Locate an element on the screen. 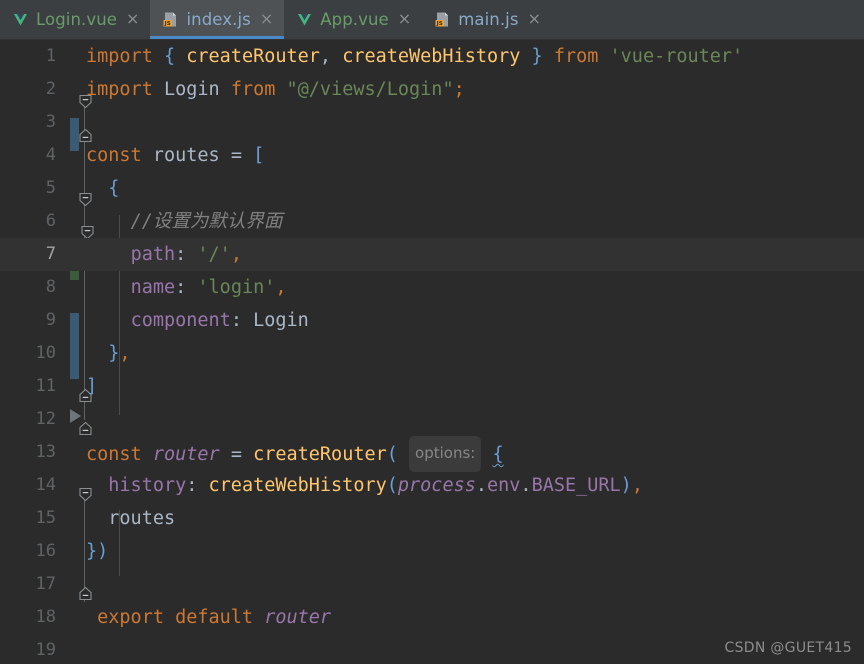 The width and height of the screenshot is (864, 664). gutter: 2 is located at coordinates (43, 89).